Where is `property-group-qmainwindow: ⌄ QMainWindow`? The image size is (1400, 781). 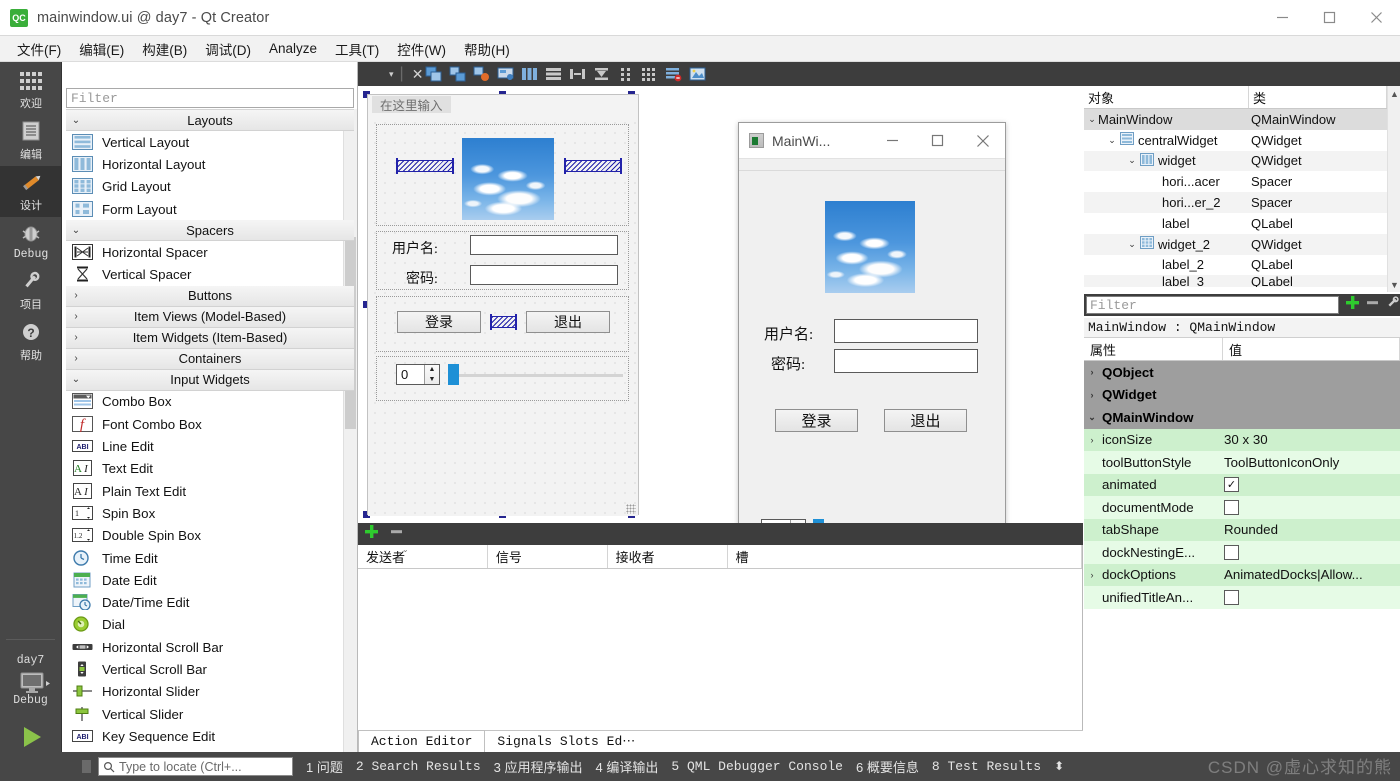
property-group-qmainwindow: ⌄ QMainWindow is located at coordinates (1242, 417).